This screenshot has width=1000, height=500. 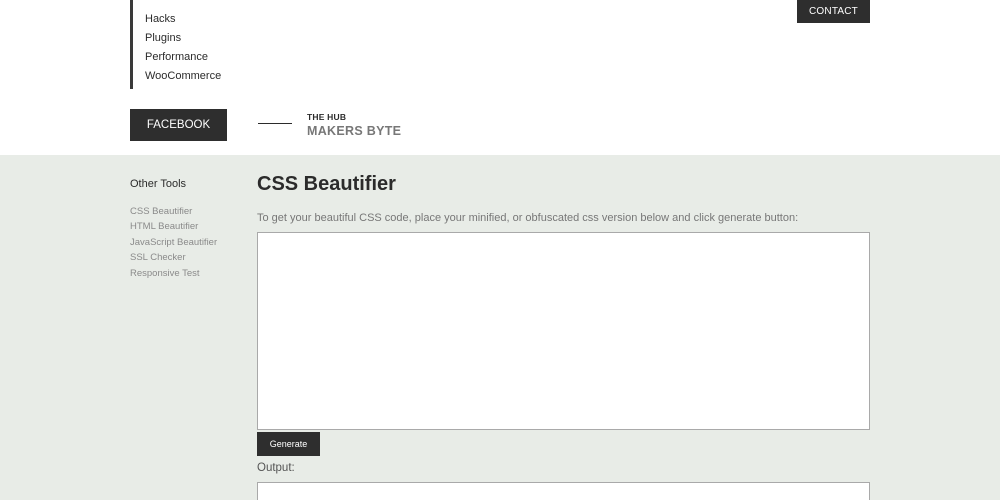 What do you see at coordinates (173, 211) in the screenshot?
I see `tool-link-css-beautifier: CSS Beautifier` at bounding box center [173, 211].